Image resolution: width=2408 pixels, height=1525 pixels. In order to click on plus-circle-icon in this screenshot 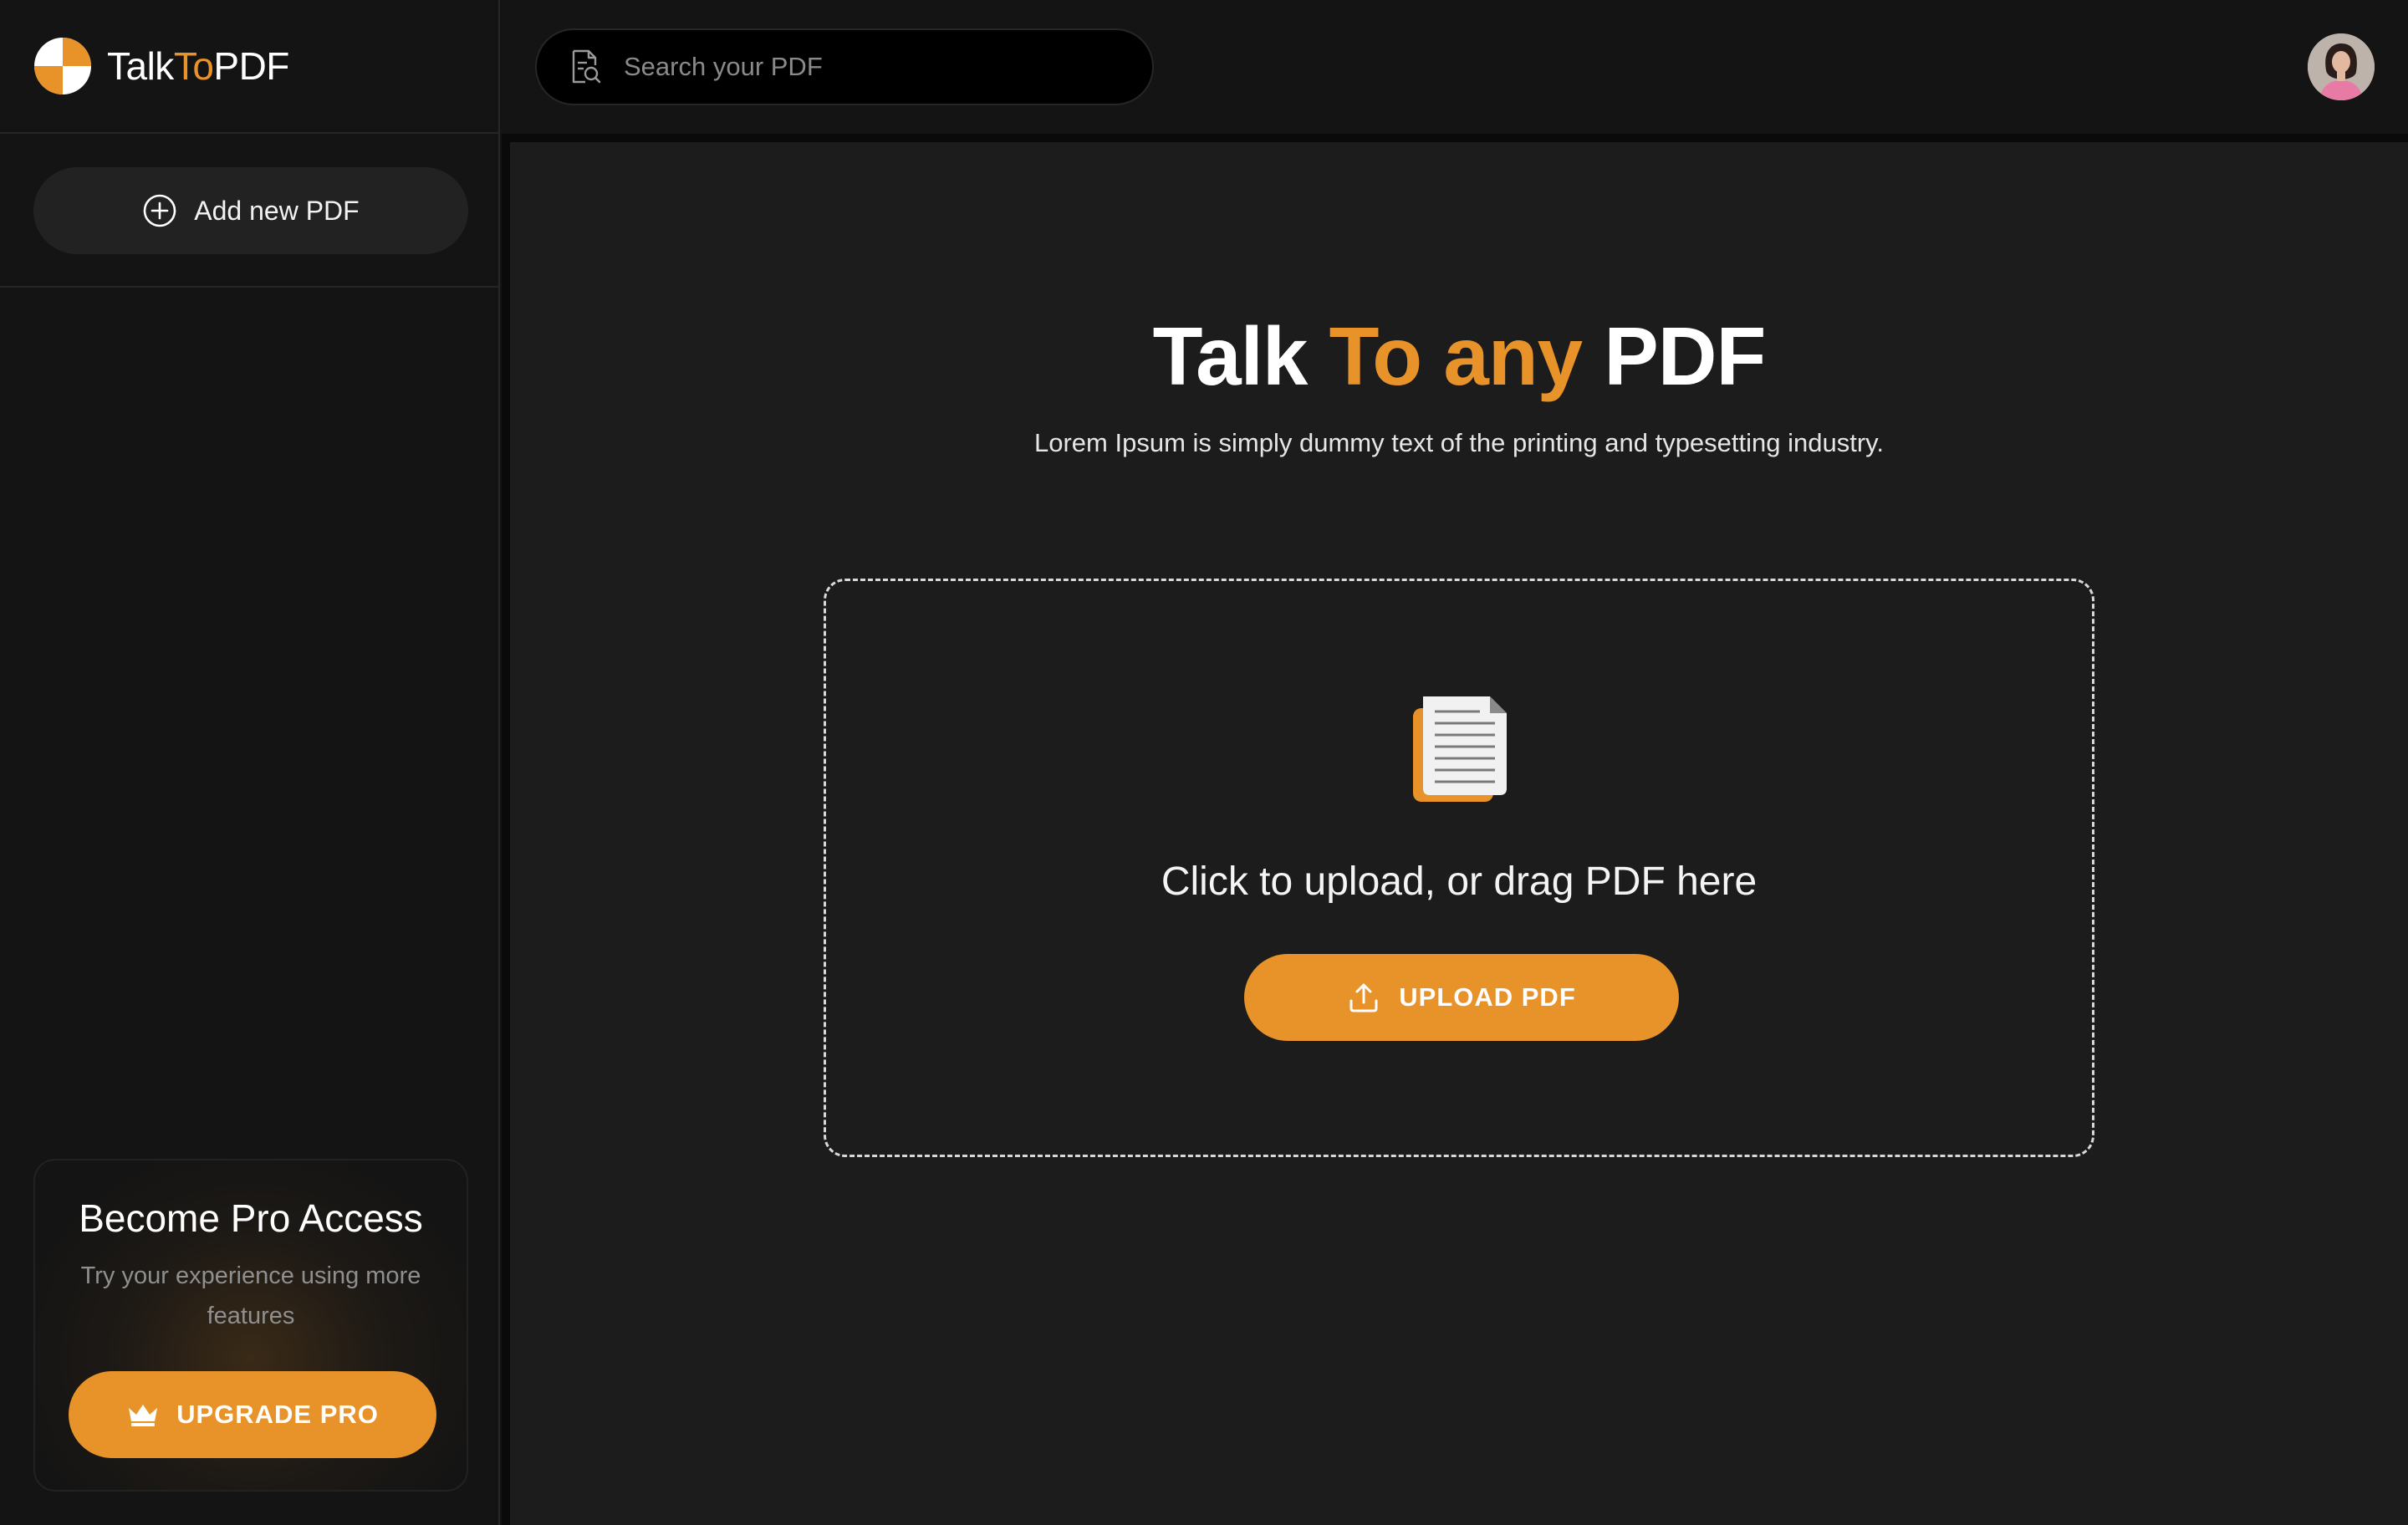, I will do `click(159, 210)`.